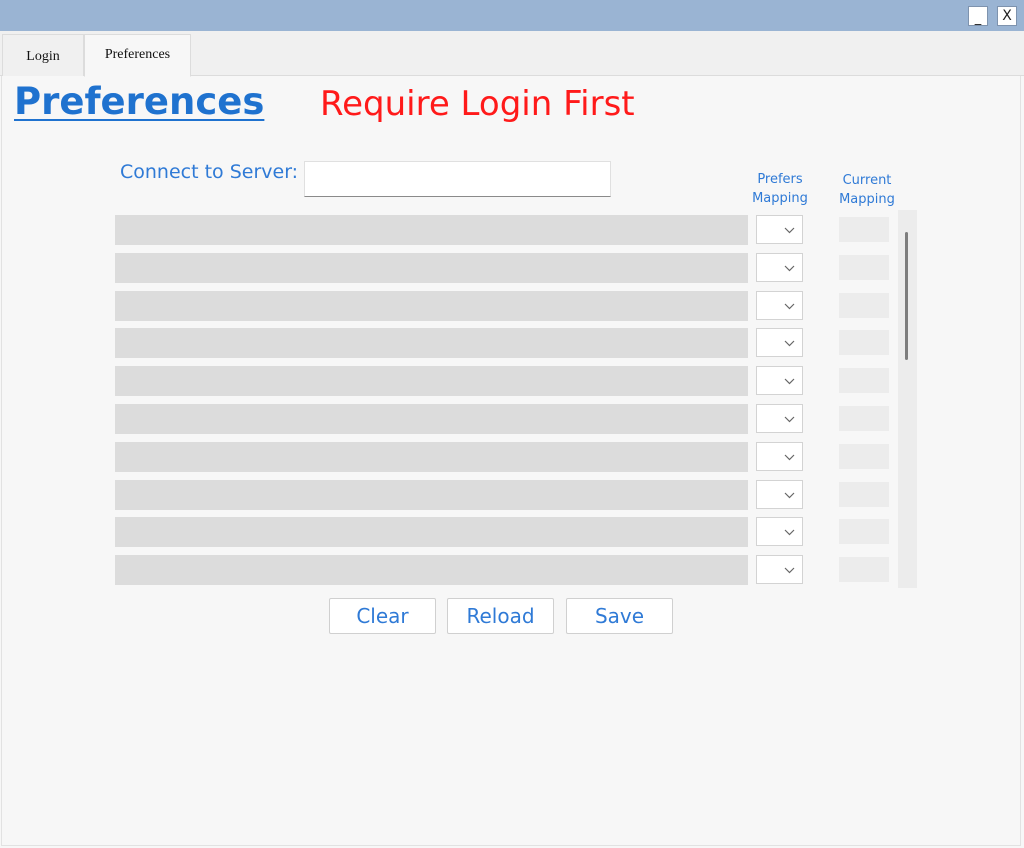 This screenshot has width=1024, height=848. I want to click on tab-preferences: Preferences, so click(137, 55).